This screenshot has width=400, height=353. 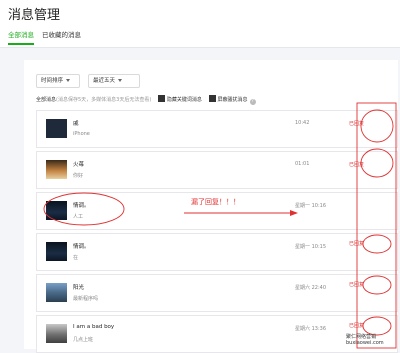 What do you see at coordinates (215, 202) in the screenshot?
I see `annotation-text: 漏了回复！！！` at bounding box center [215, 202].